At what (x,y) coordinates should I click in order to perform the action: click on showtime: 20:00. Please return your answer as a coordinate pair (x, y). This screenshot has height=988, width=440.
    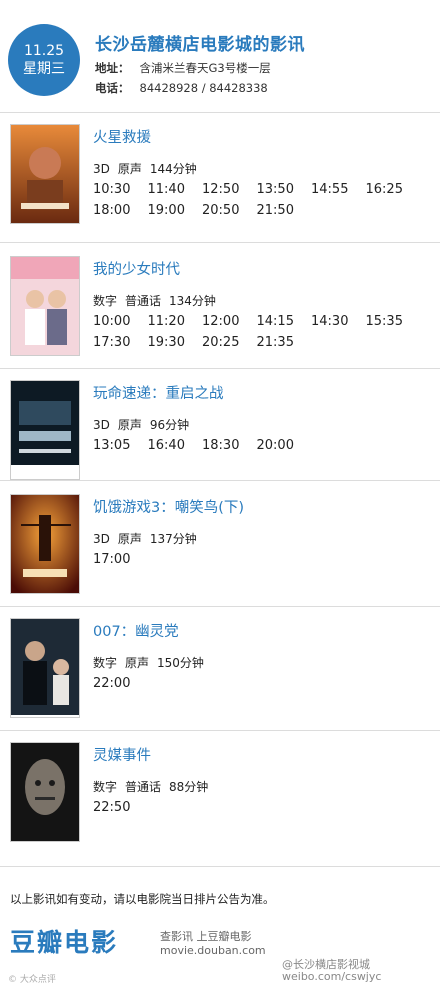
    Looking at the image, I should click on (284, 446).